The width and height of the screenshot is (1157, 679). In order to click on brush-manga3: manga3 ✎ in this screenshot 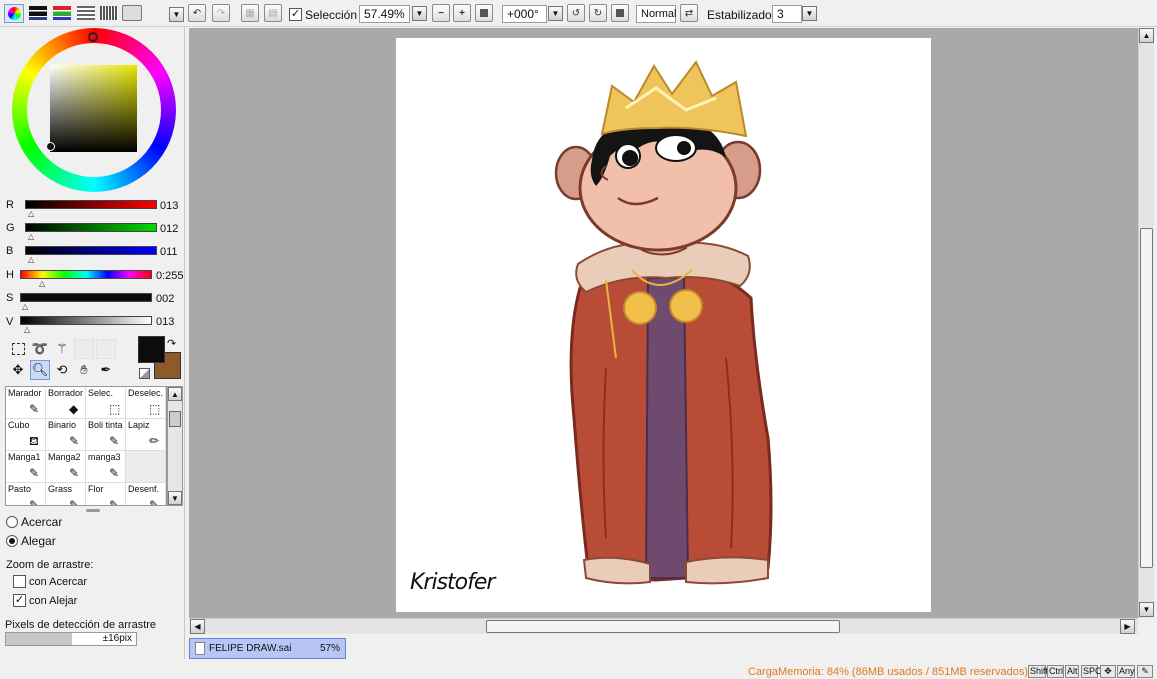, I will do `click(106, 467)`.